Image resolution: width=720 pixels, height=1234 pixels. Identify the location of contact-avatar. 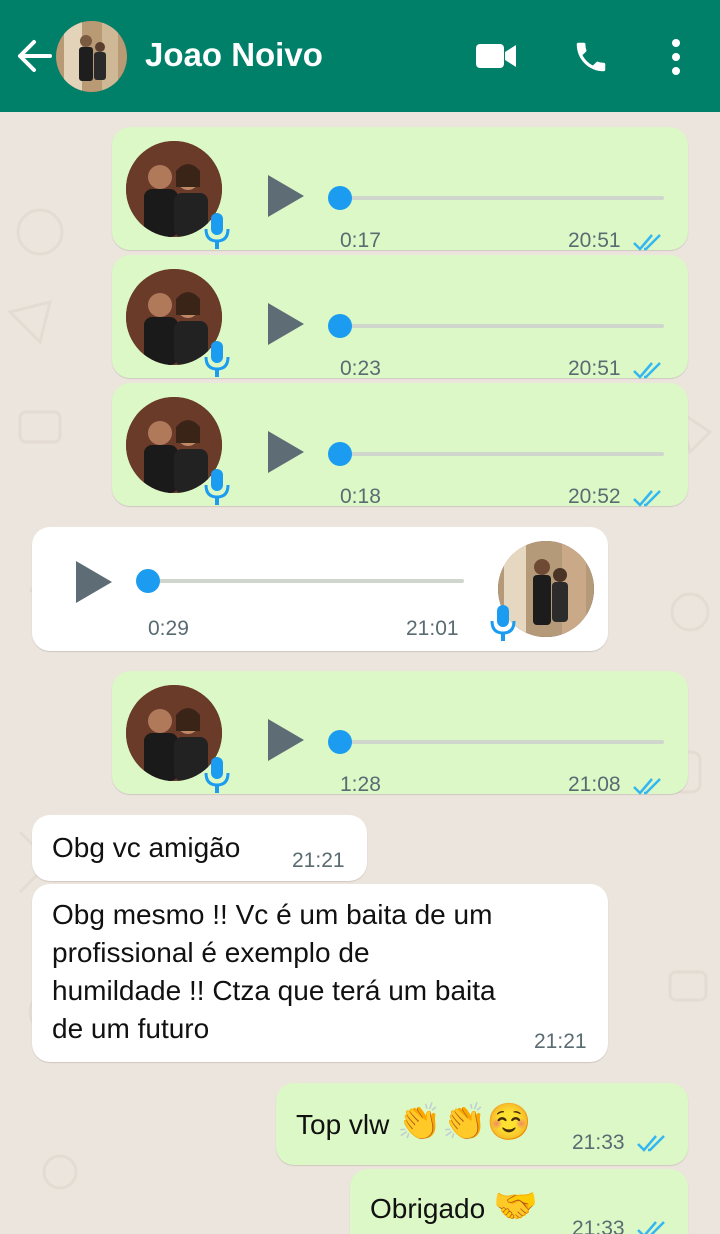
(91, 56).